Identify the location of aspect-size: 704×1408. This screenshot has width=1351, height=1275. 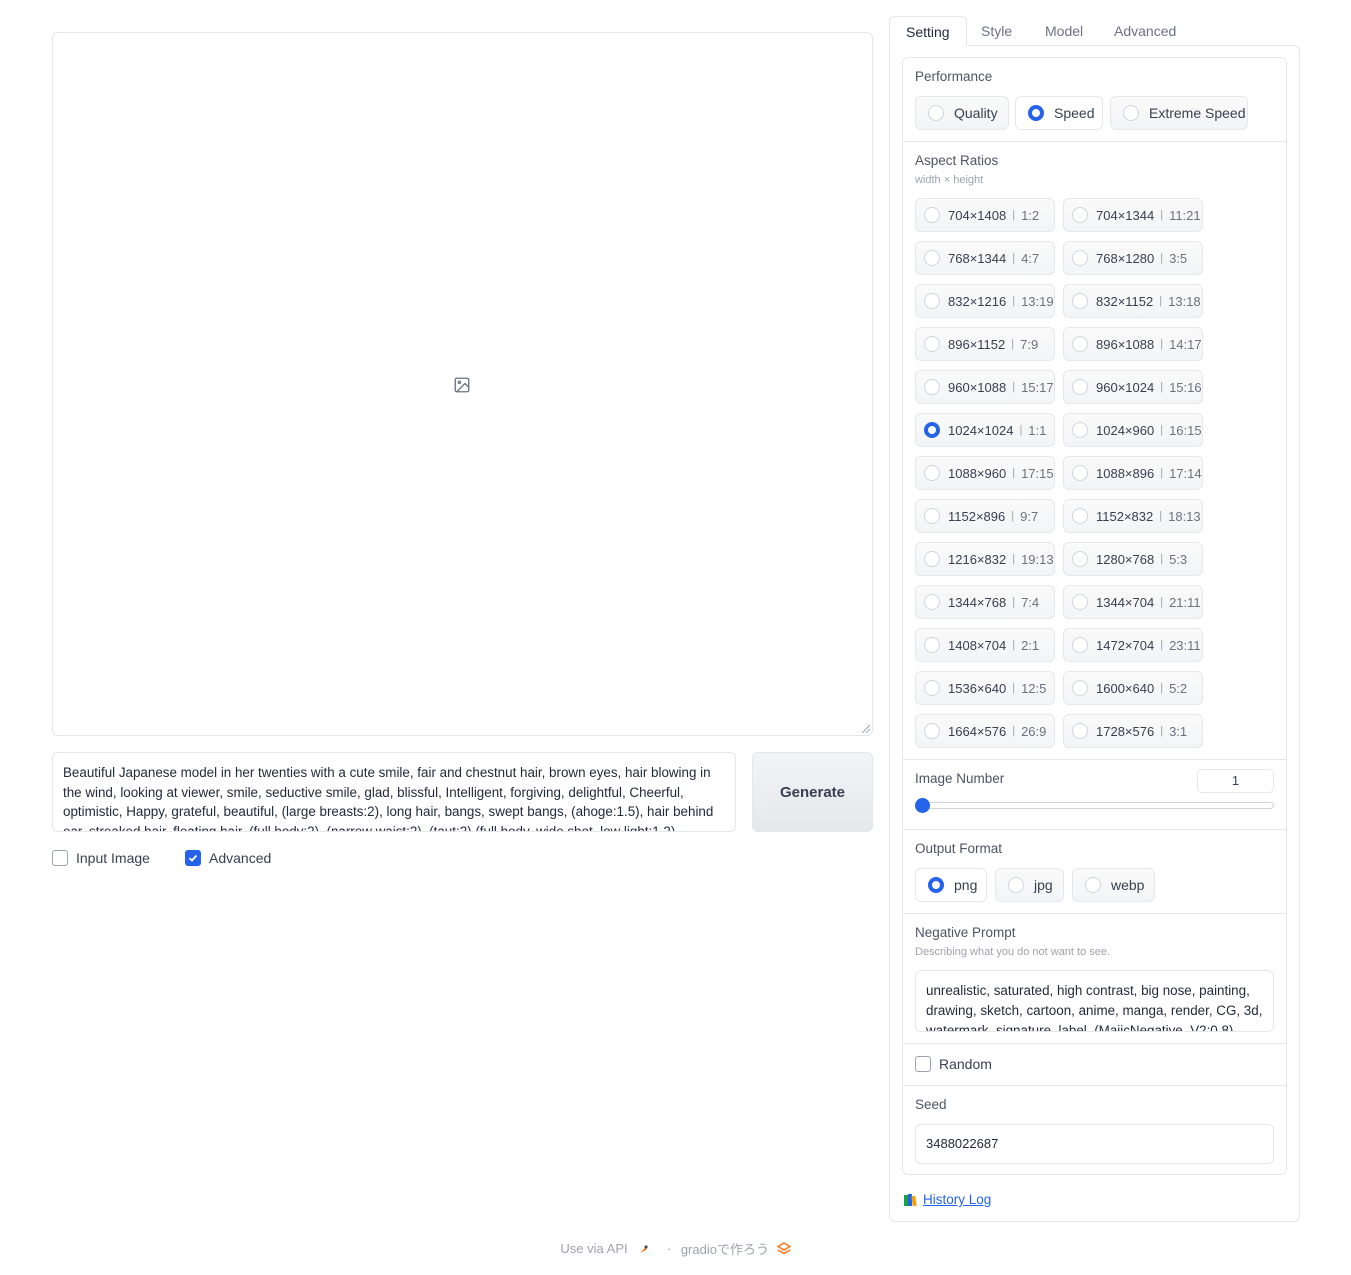
(977, 215).